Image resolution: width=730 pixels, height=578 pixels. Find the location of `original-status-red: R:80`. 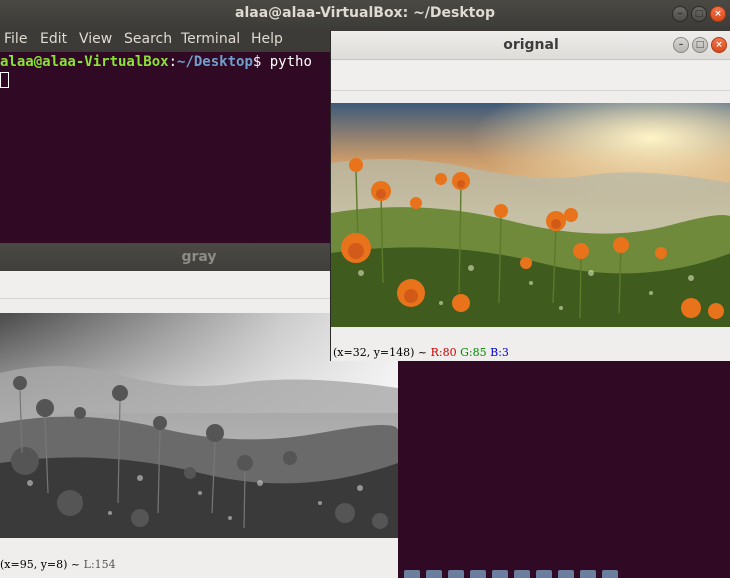

original-status-red: R:80 is located at coordinates (443, 352).